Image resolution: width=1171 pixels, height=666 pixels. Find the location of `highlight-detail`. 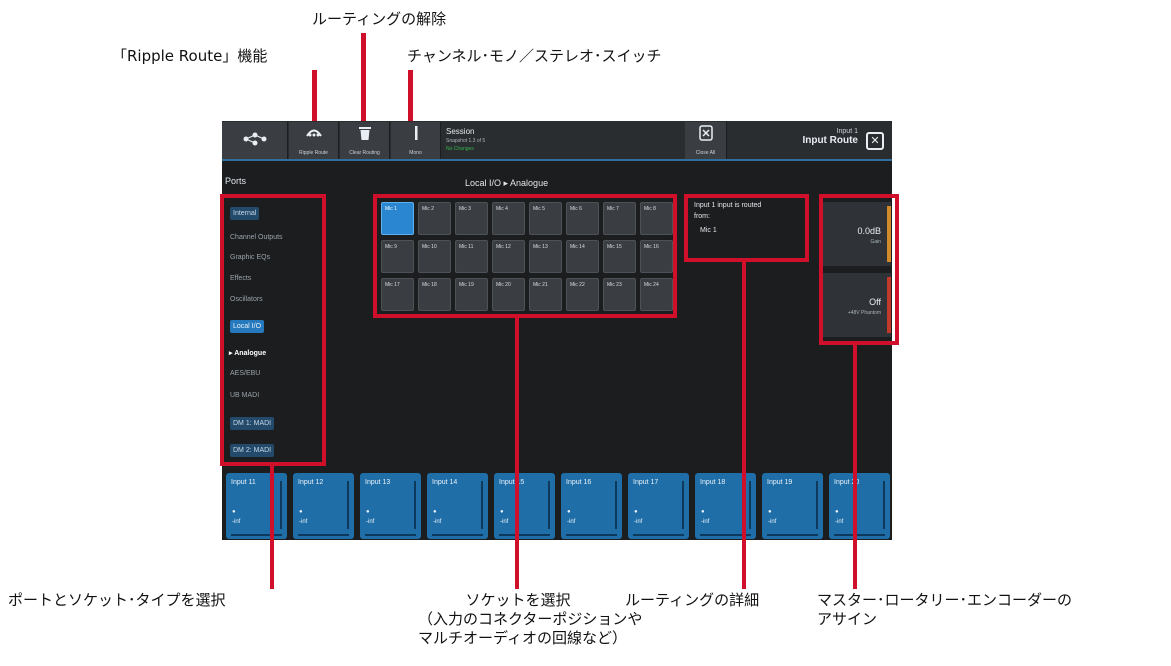

highlight-detail is located at coordinates (746, 228).